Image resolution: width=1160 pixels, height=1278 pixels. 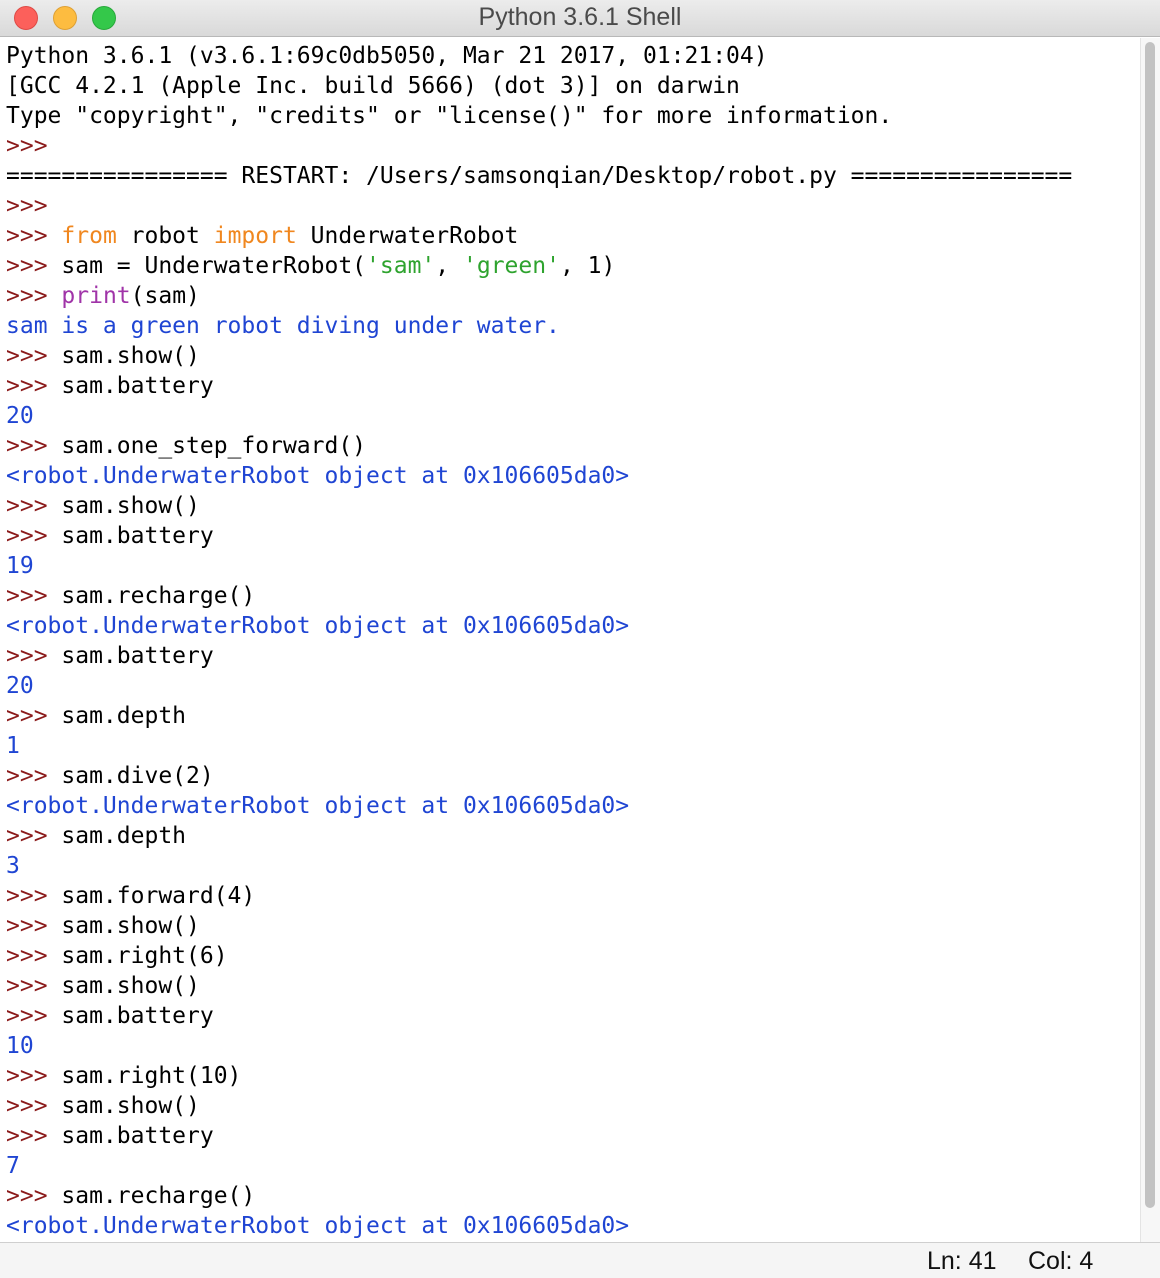 I want to click on input-line: >>> sam.right(10), so click(x=123, y=1076).